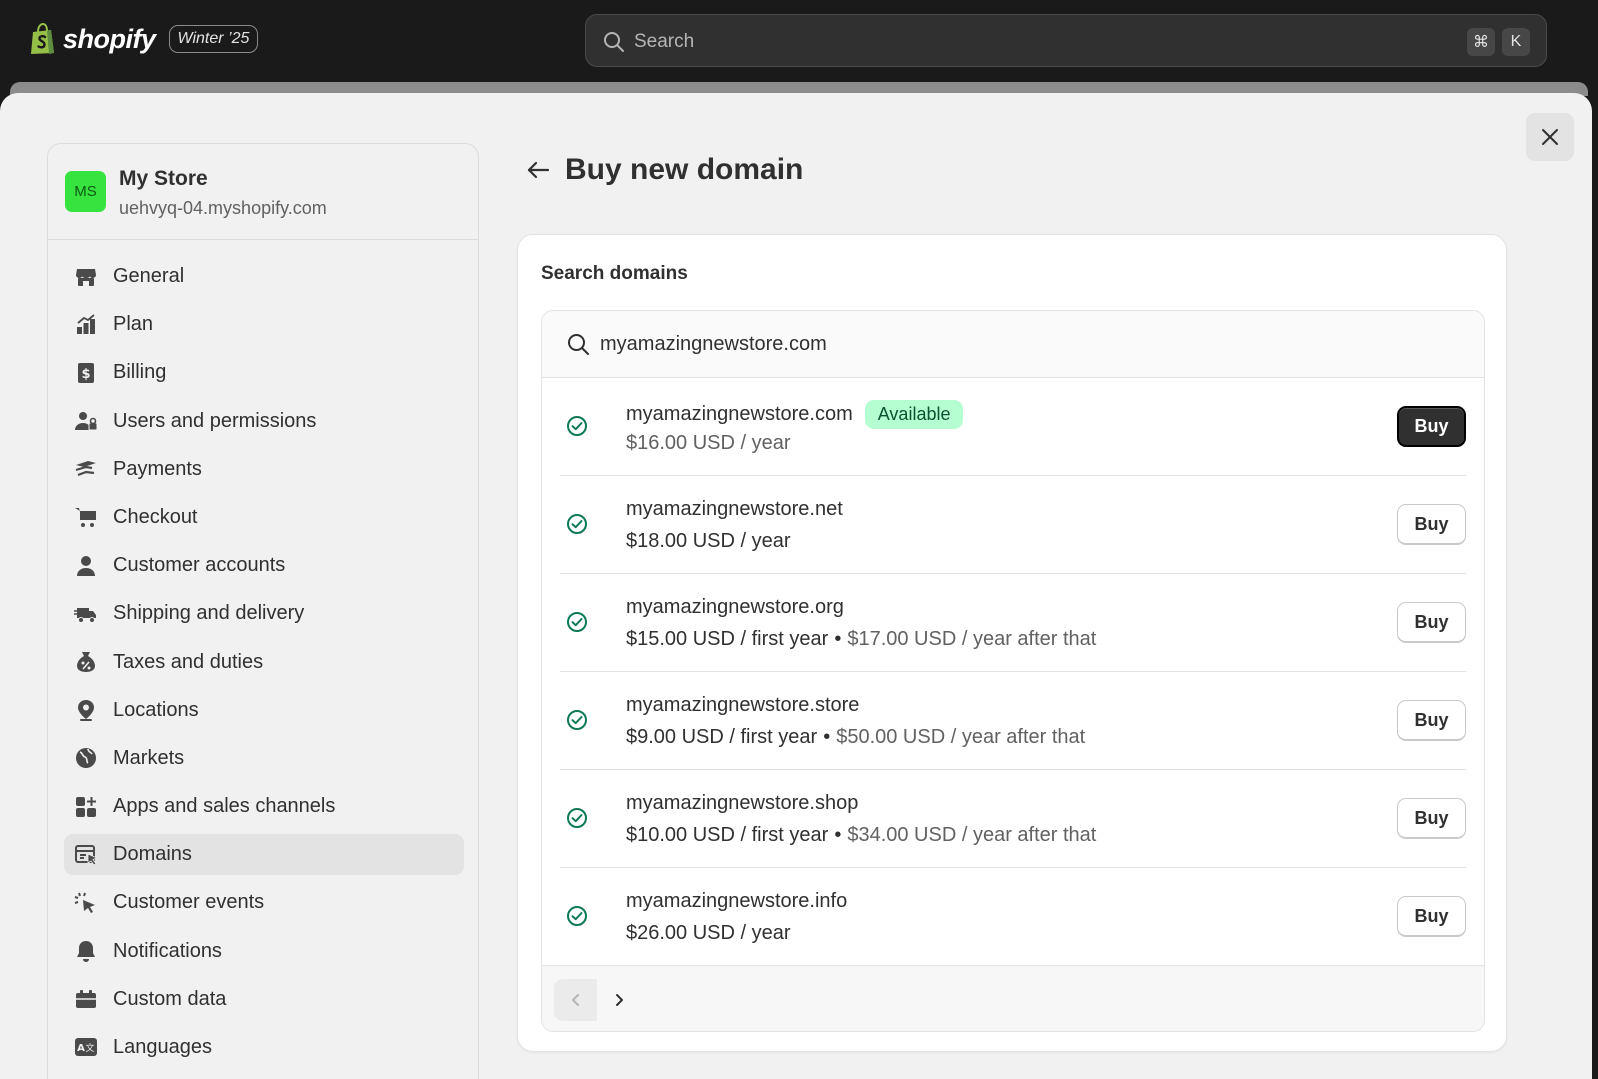 The width and height of the screenshot is (1598, 1079). I want to click on next-page-button, so click(618, 1000).